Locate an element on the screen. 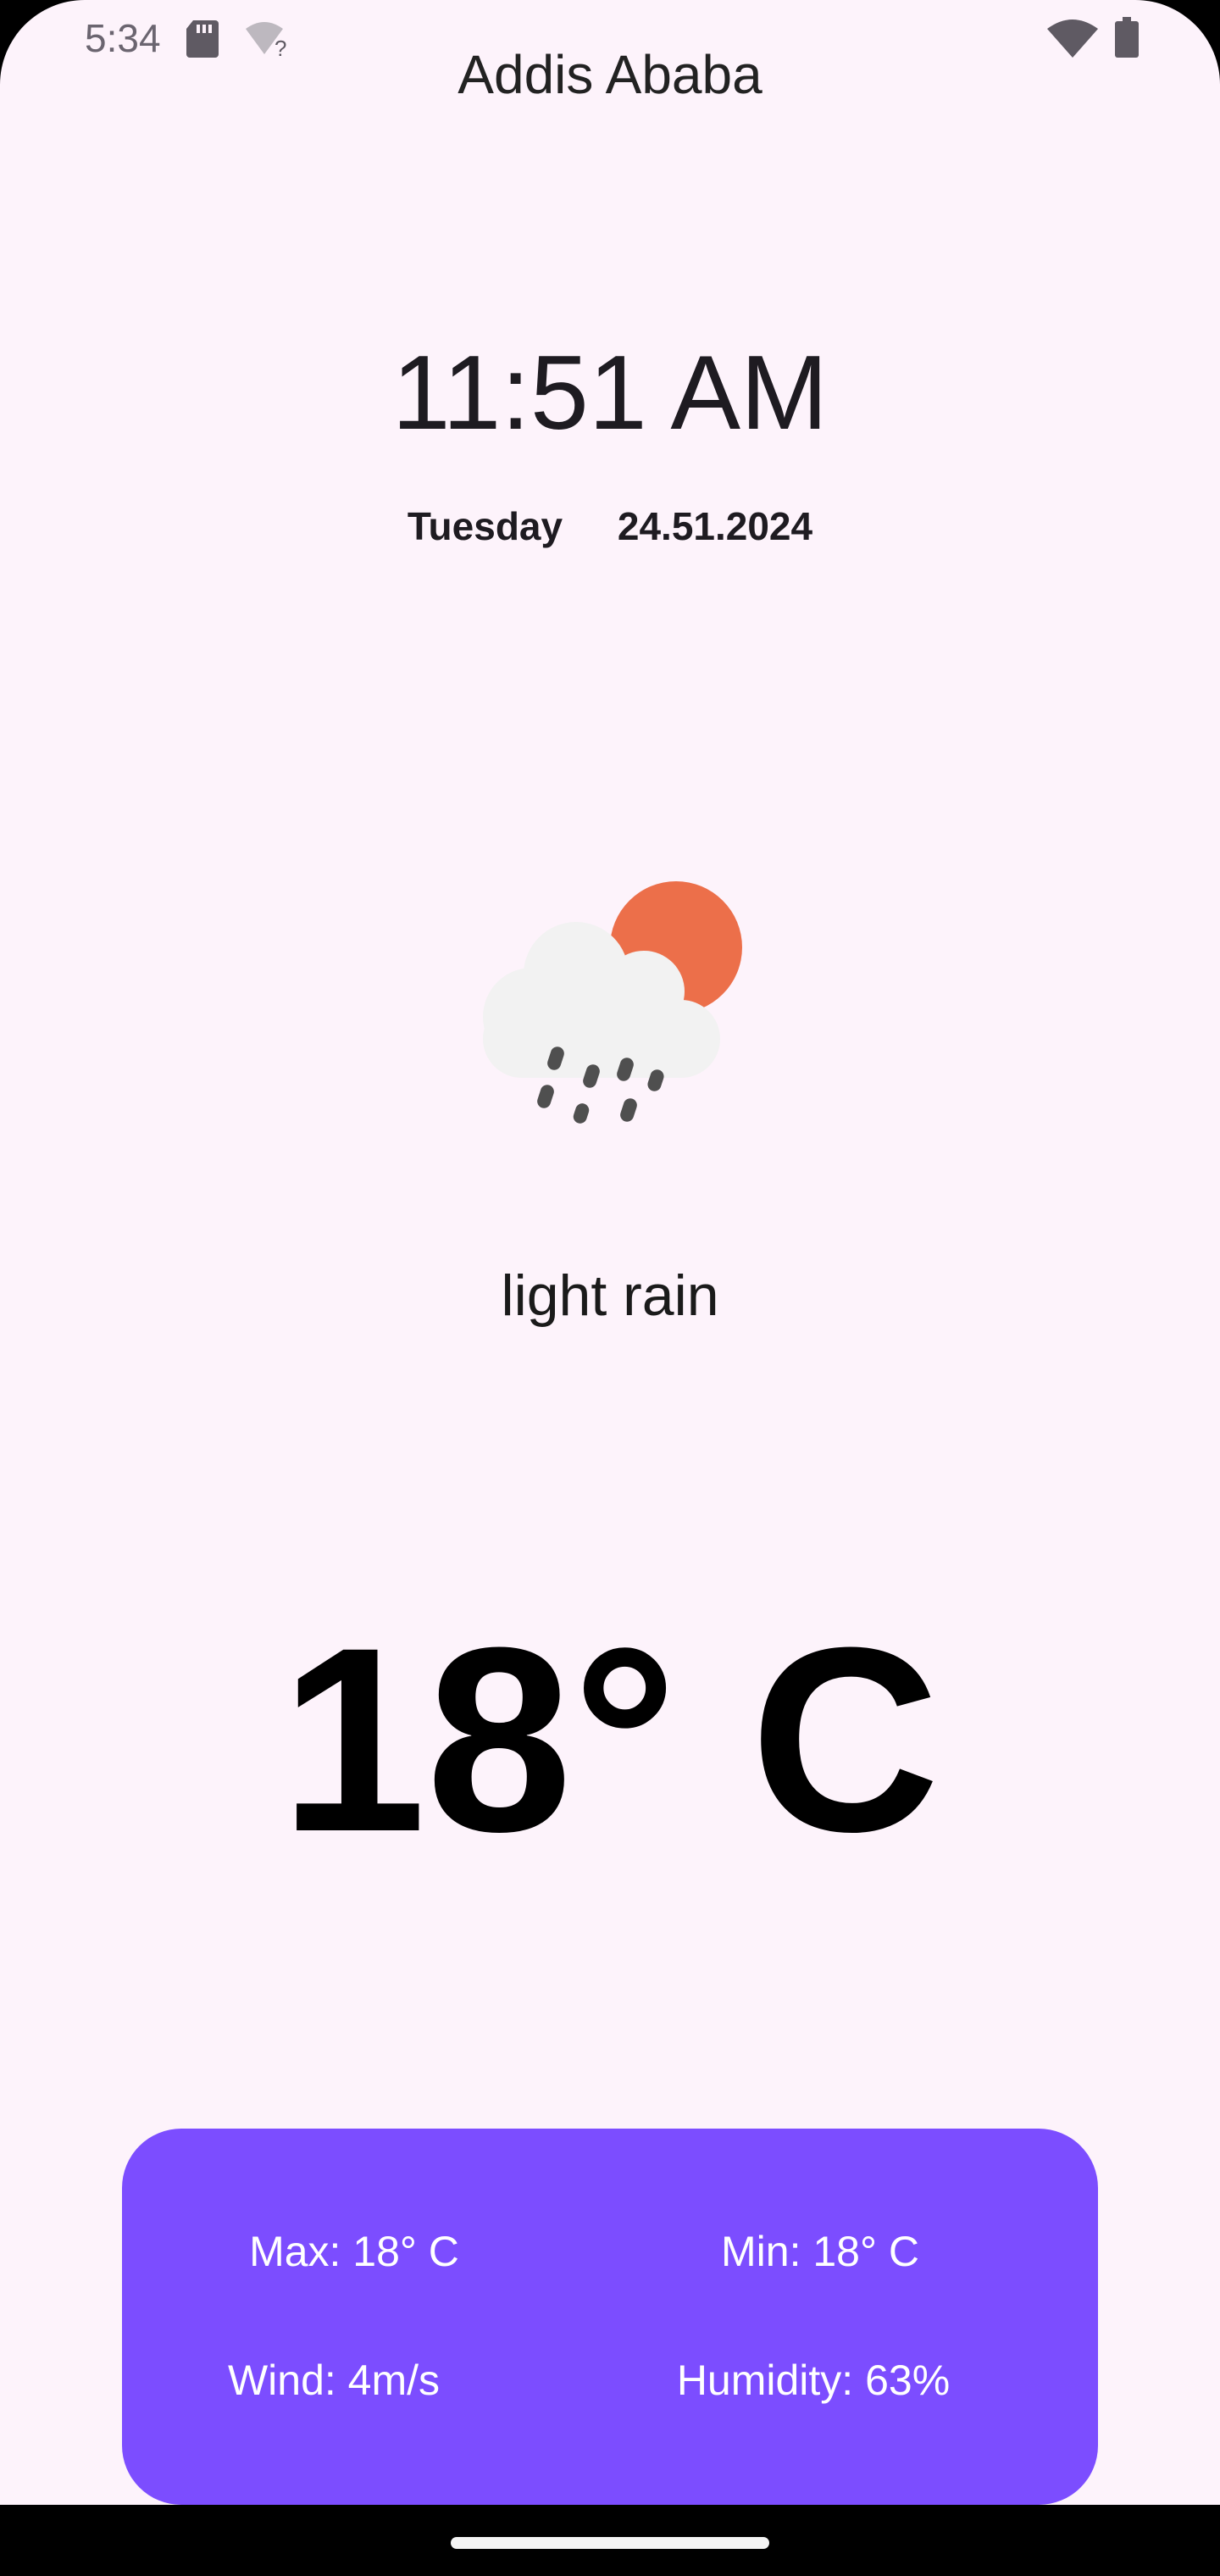 The image size is (1220, 2576). min-temperature: Min: 18° C is located at coordinates (820, 2251).